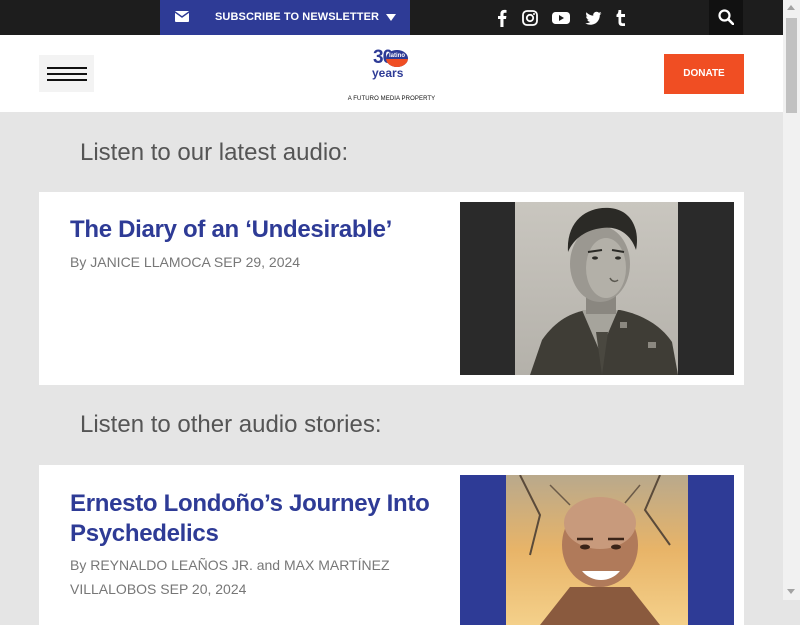 The width and height of the screenshot is (800, 625). What do you see at coordinates (231, 424) in the screenshot?
I see `other-audio-heading: Listen to other audio stories:` at bounding box center [231, 424].